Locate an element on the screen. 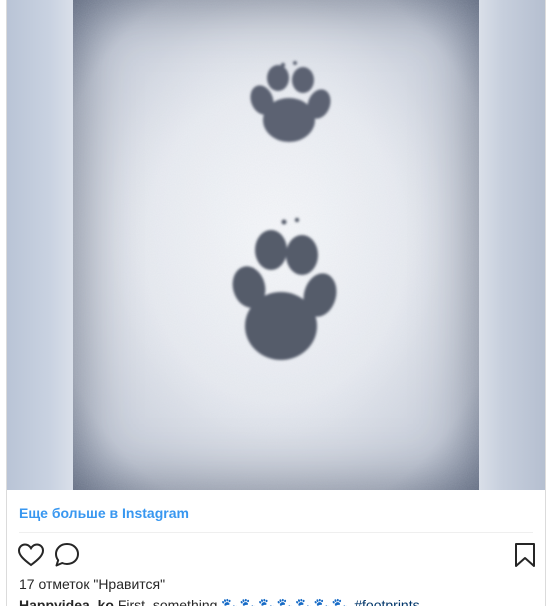 The width and height of the screenshot is (551, 606). caption-emojis: 🐾🐾🐾🐾🐾🐾🐾 is located at coordinates (286, 601).